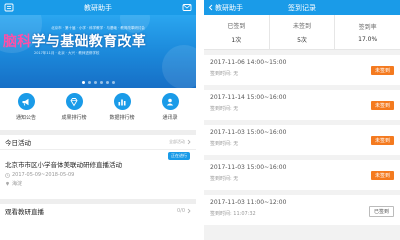 This screenshot has height=240, width=400. What do you see at coordinates (18, 143) in the screenshot?
I see `section-title: 今日活动` at bounding box center [18, 143].